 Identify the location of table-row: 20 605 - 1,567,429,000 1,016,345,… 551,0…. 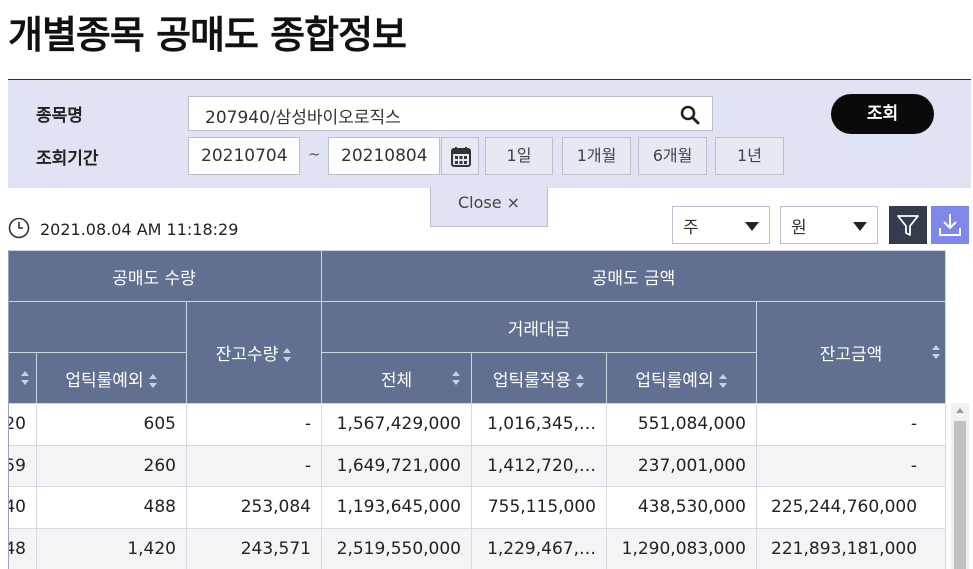
(478, 424).